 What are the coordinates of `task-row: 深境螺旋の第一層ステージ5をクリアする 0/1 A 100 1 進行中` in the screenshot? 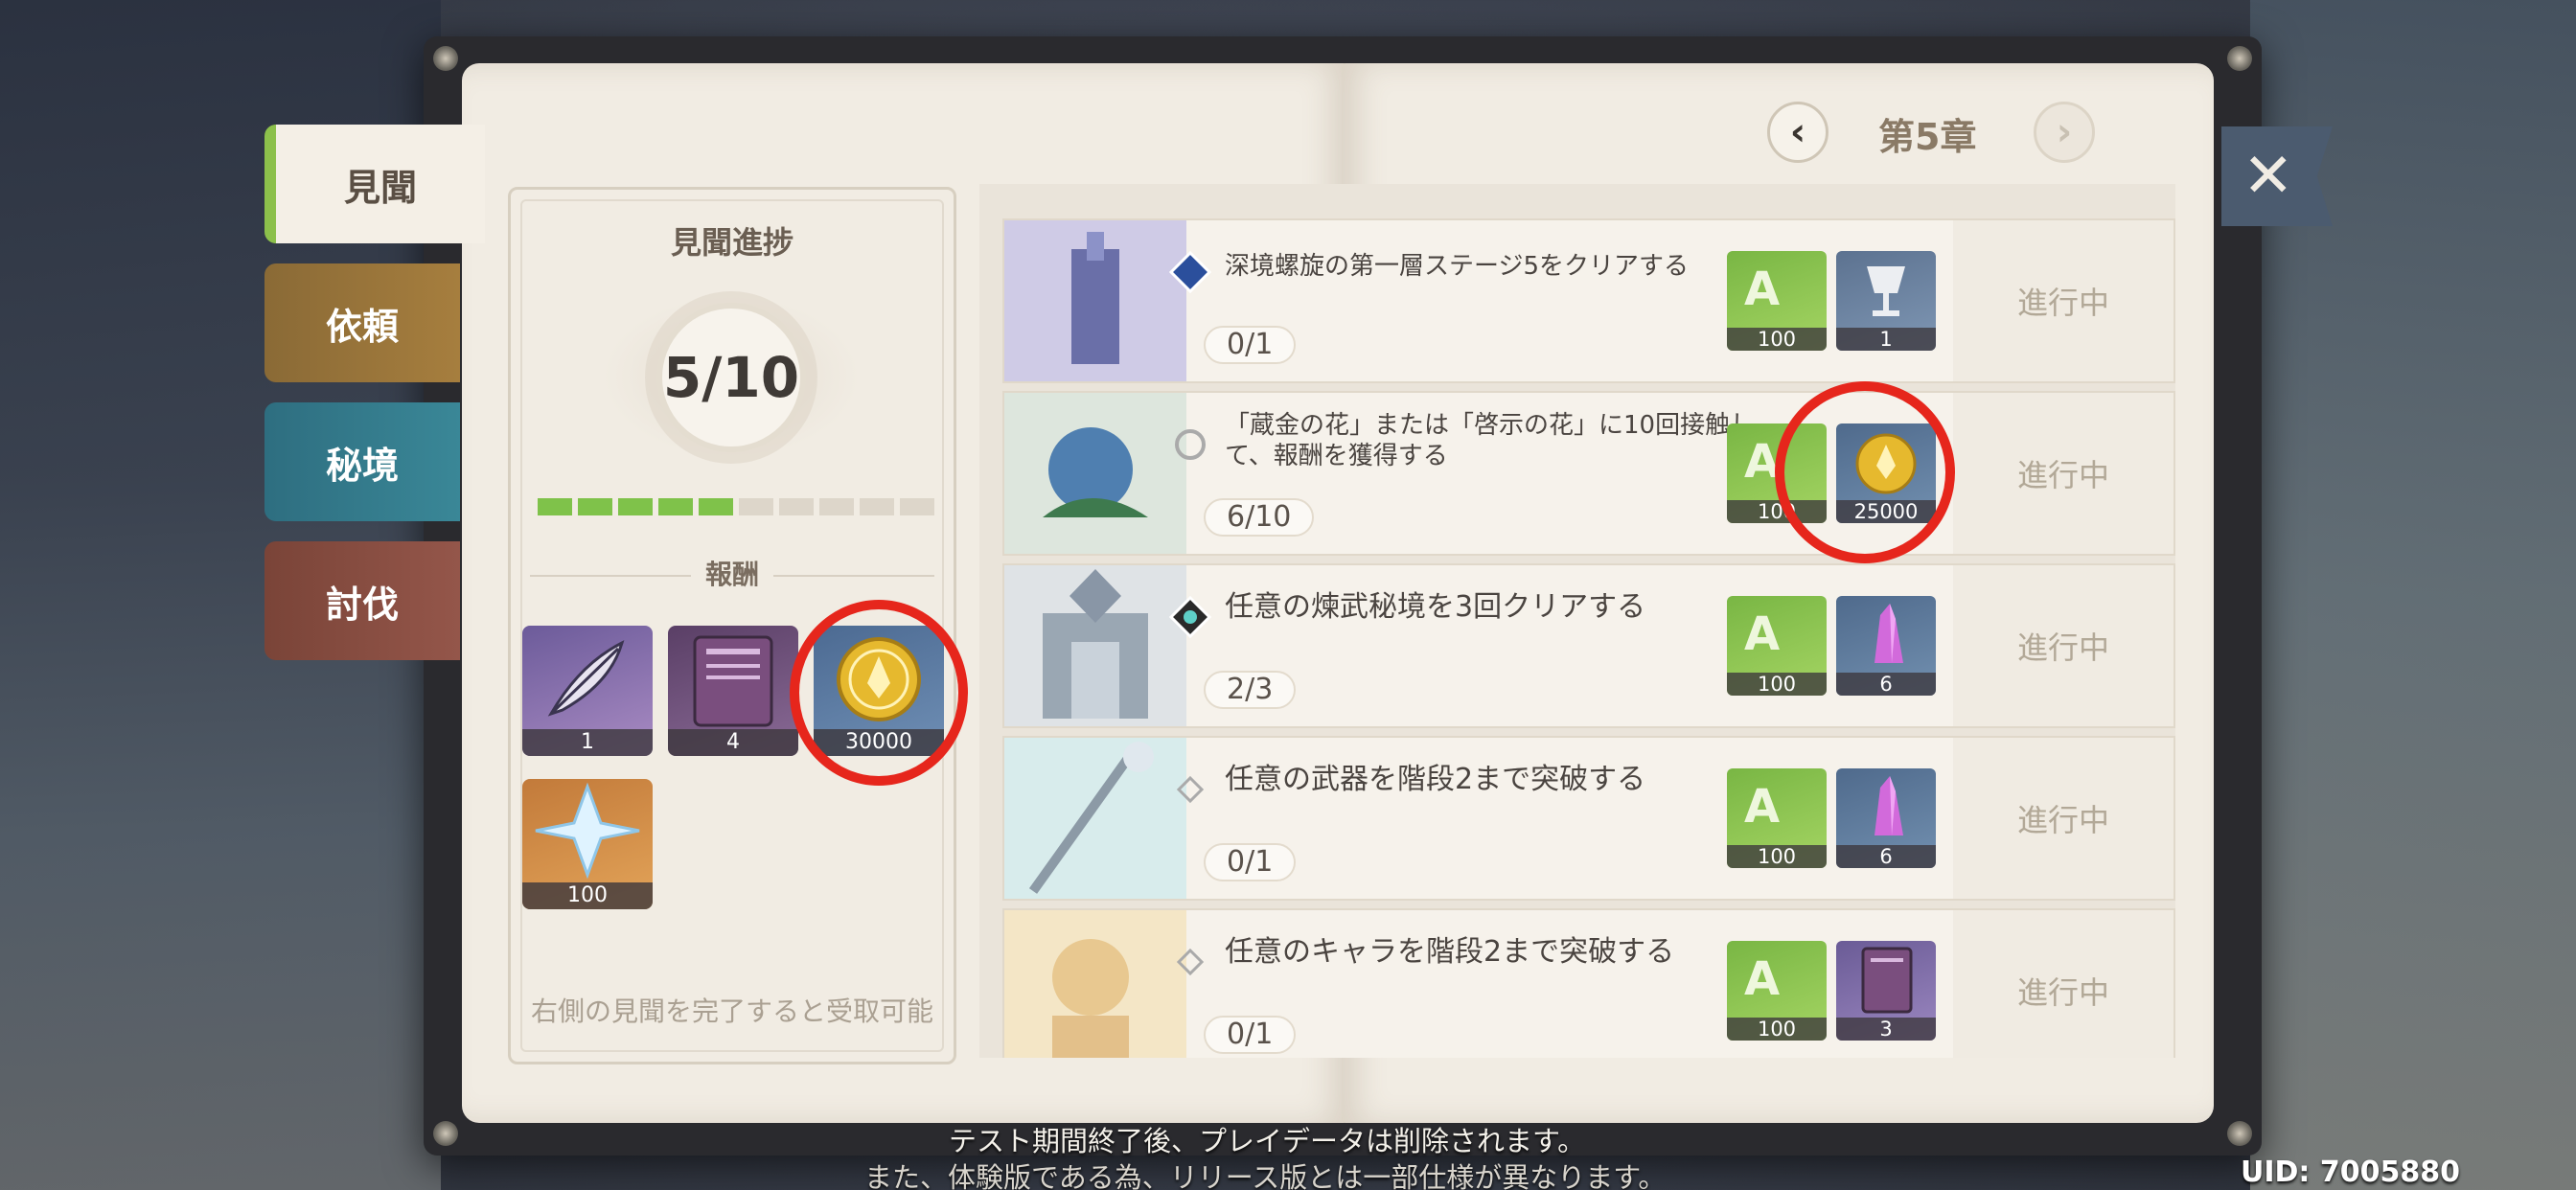 It's located at (1588, 301).